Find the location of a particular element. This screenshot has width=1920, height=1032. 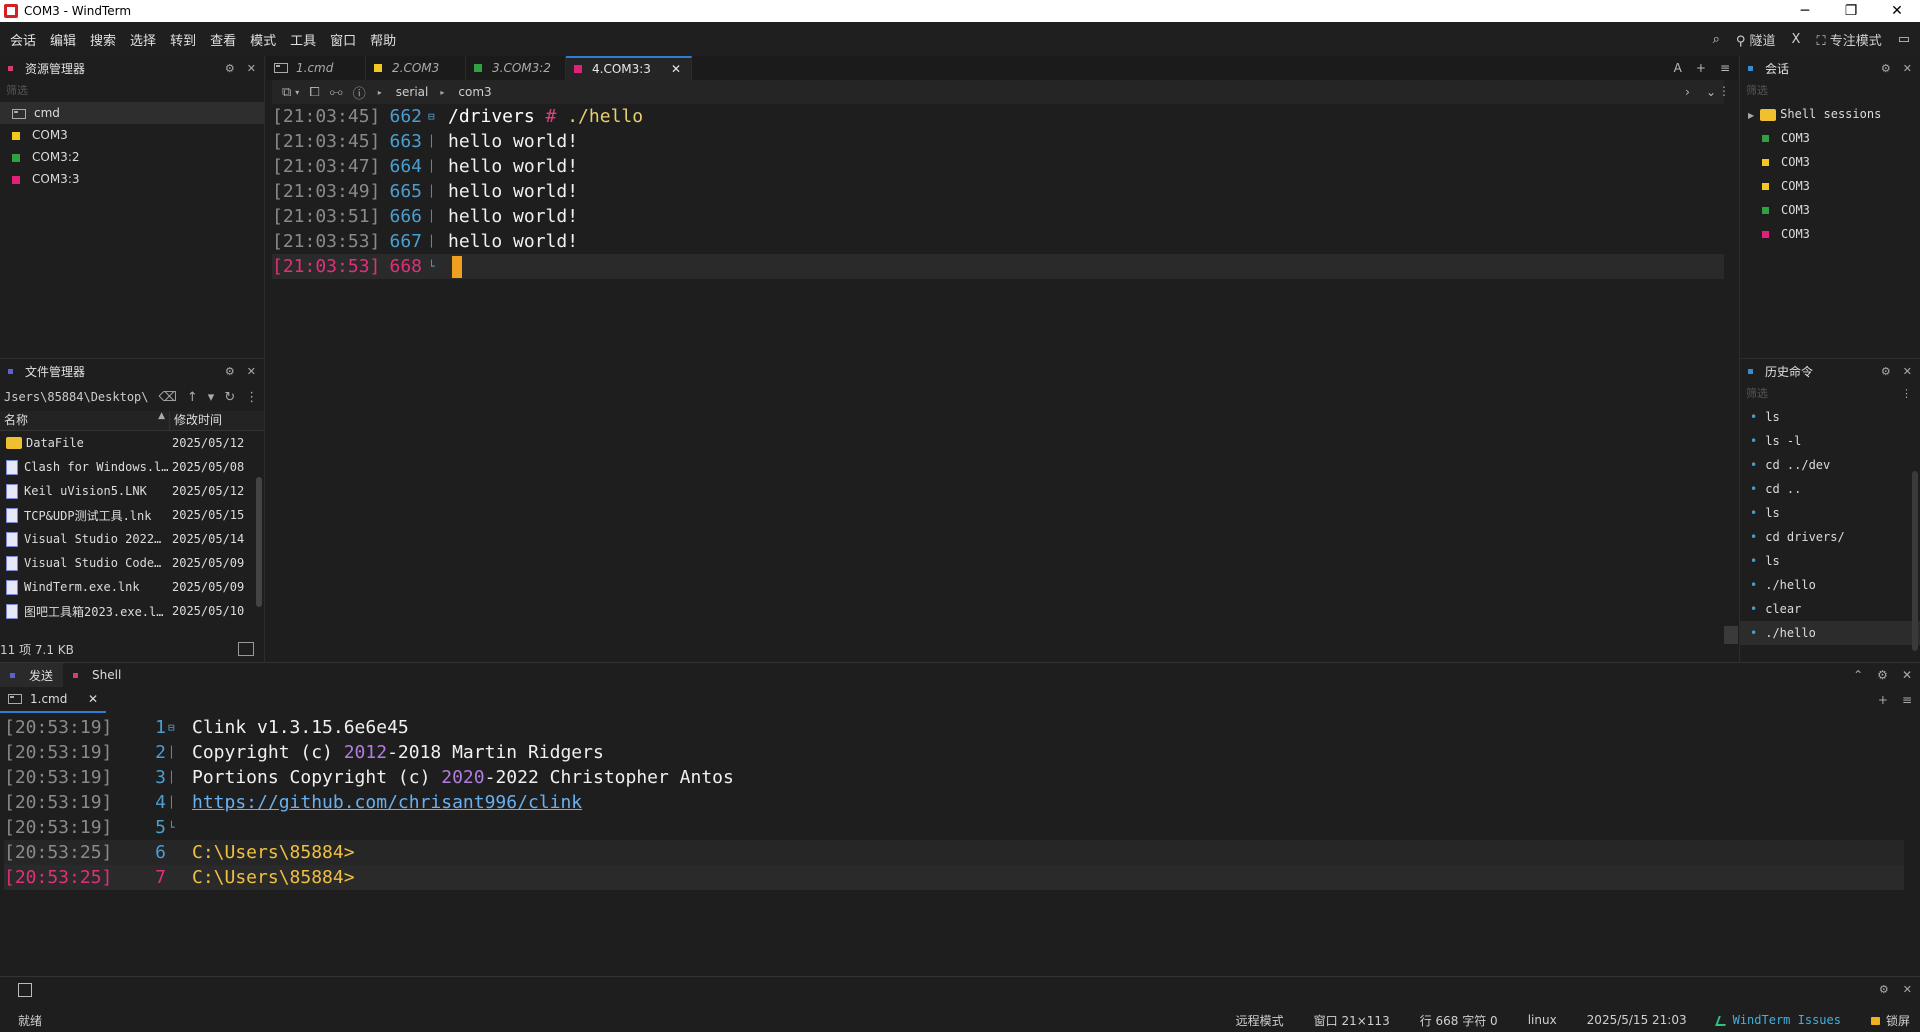

file-row: Clash for Windows.l… 2025/05/08 is located at coordinates (132, 467).